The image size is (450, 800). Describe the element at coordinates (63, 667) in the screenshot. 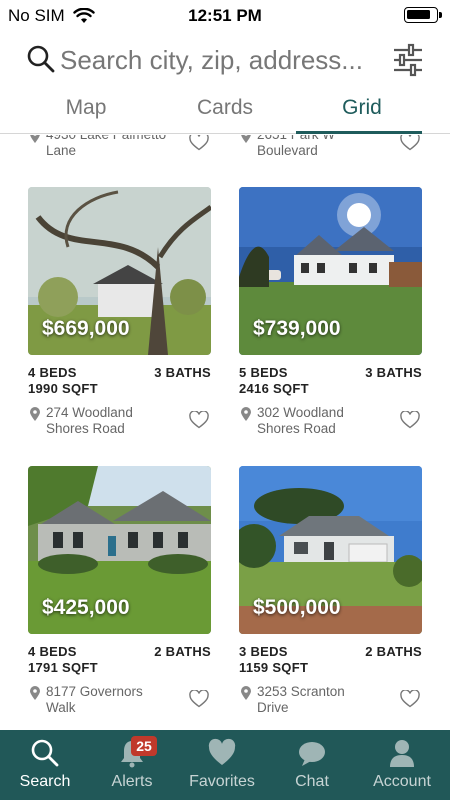

I see `sqft-value: 1791 SQFT` at that location.